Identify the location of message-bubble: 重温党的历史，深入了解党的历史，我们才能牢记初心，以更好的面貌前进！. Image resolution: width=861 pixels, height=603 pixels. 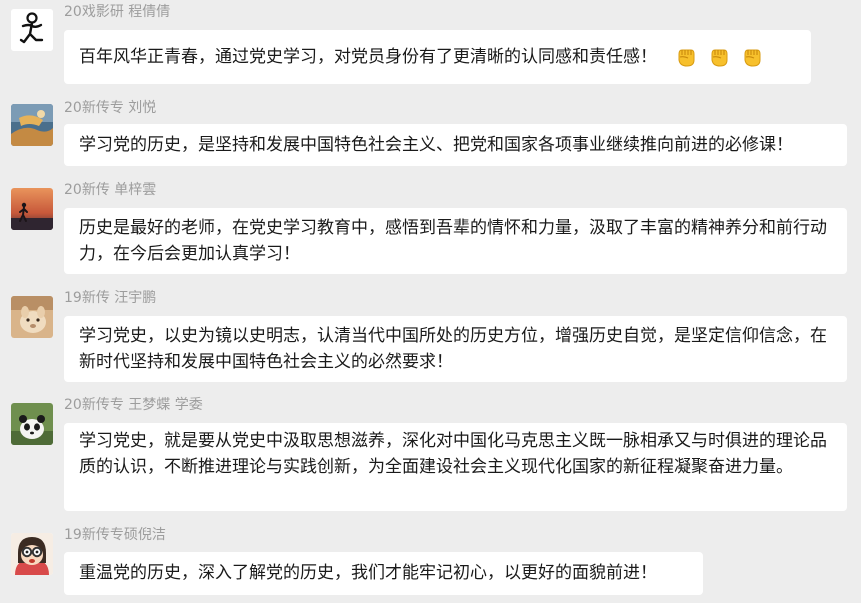
(383, 573).